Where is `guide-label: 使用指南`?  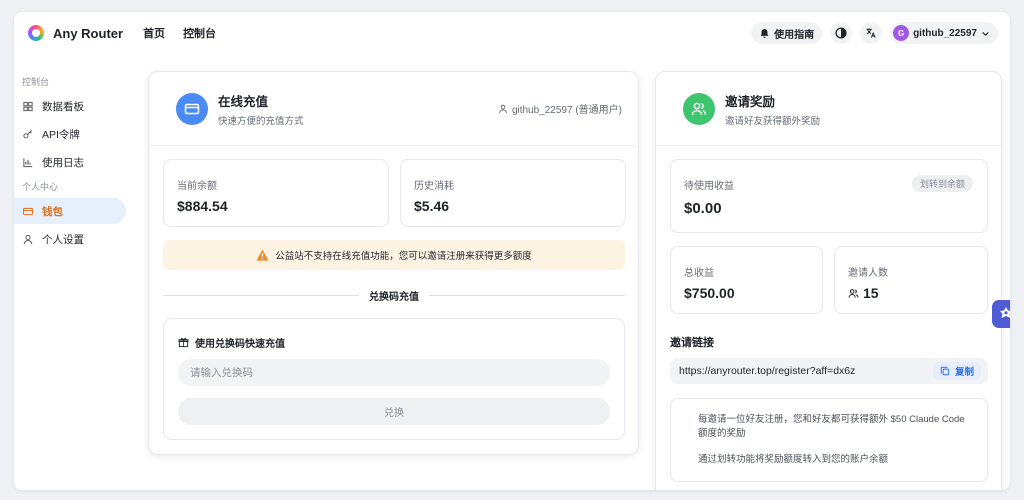
guide-label: 使用指南 is located at coordinates (794, 35).